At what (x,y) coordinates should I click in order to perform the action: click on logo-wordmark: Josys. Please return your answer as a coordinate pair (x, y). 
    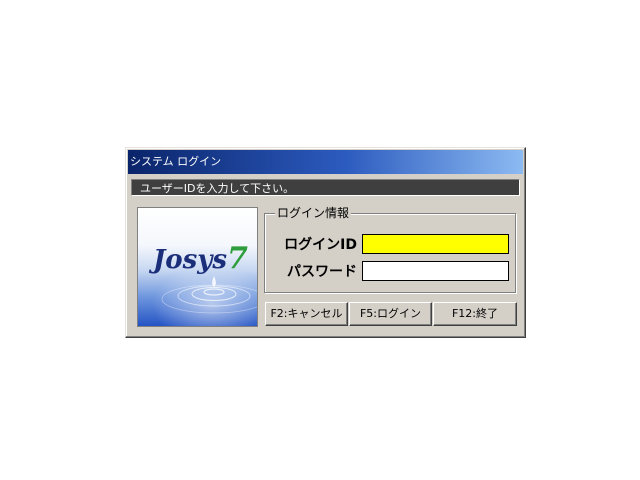
    Looking at the image, I should click on (190, 260).